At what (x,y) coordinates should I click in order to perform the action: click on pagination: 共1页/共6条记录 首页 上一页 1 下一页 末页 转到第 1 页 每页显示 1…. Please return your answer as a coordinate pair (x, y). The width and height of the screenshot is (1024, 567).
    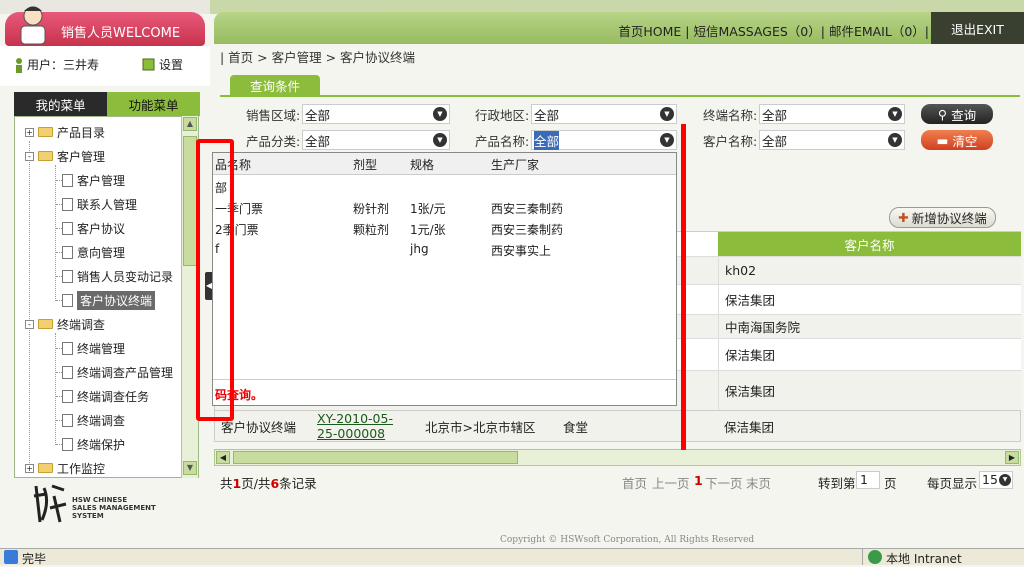
    Looking at the image, I should click on (617, 481).